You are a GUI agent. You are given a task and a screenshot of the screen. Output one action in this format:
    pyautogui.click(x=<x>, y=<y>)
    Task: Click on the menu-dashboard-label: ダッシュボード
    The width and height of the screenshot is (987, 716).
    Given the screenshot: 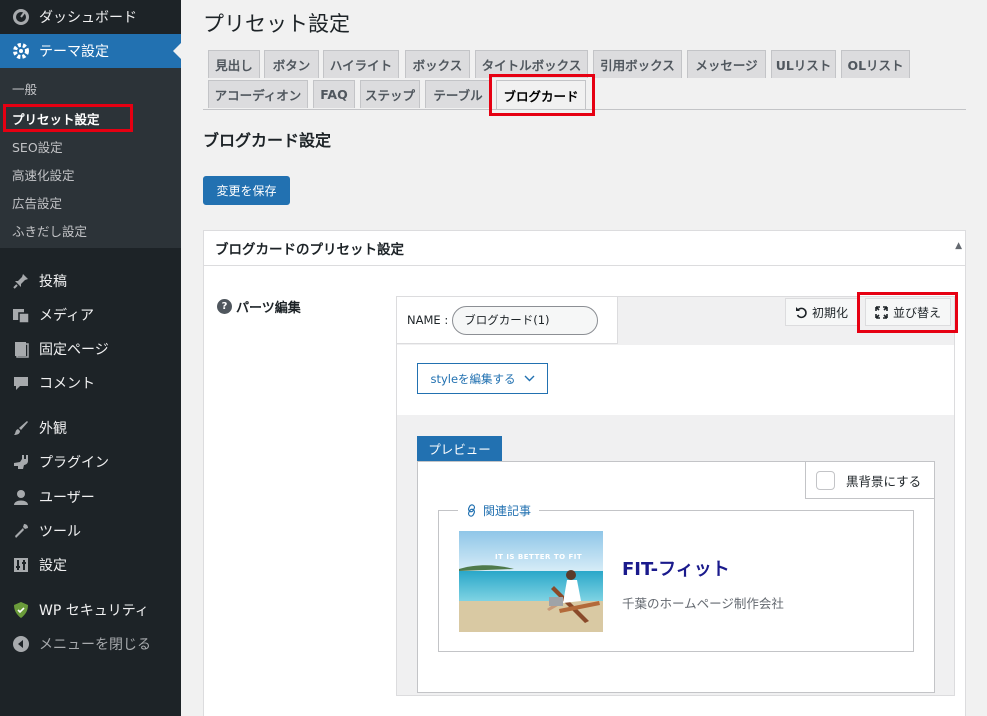 What is the action you would take?
    pyautogui.click(x=88, y=18)
    